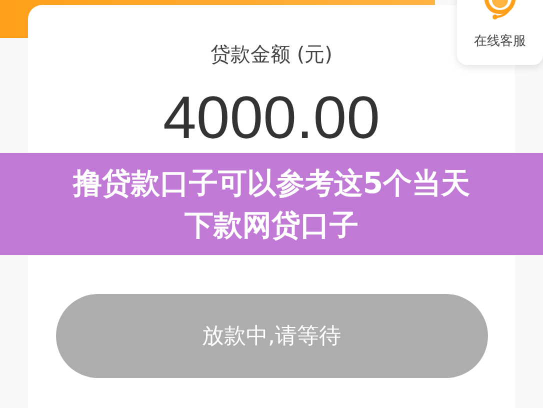 The width and height of the screenshot is (543, 408). Describe the element at coordinates (271, 118) in the screenshot. I see `loan-amount: 4000.00` at that location.